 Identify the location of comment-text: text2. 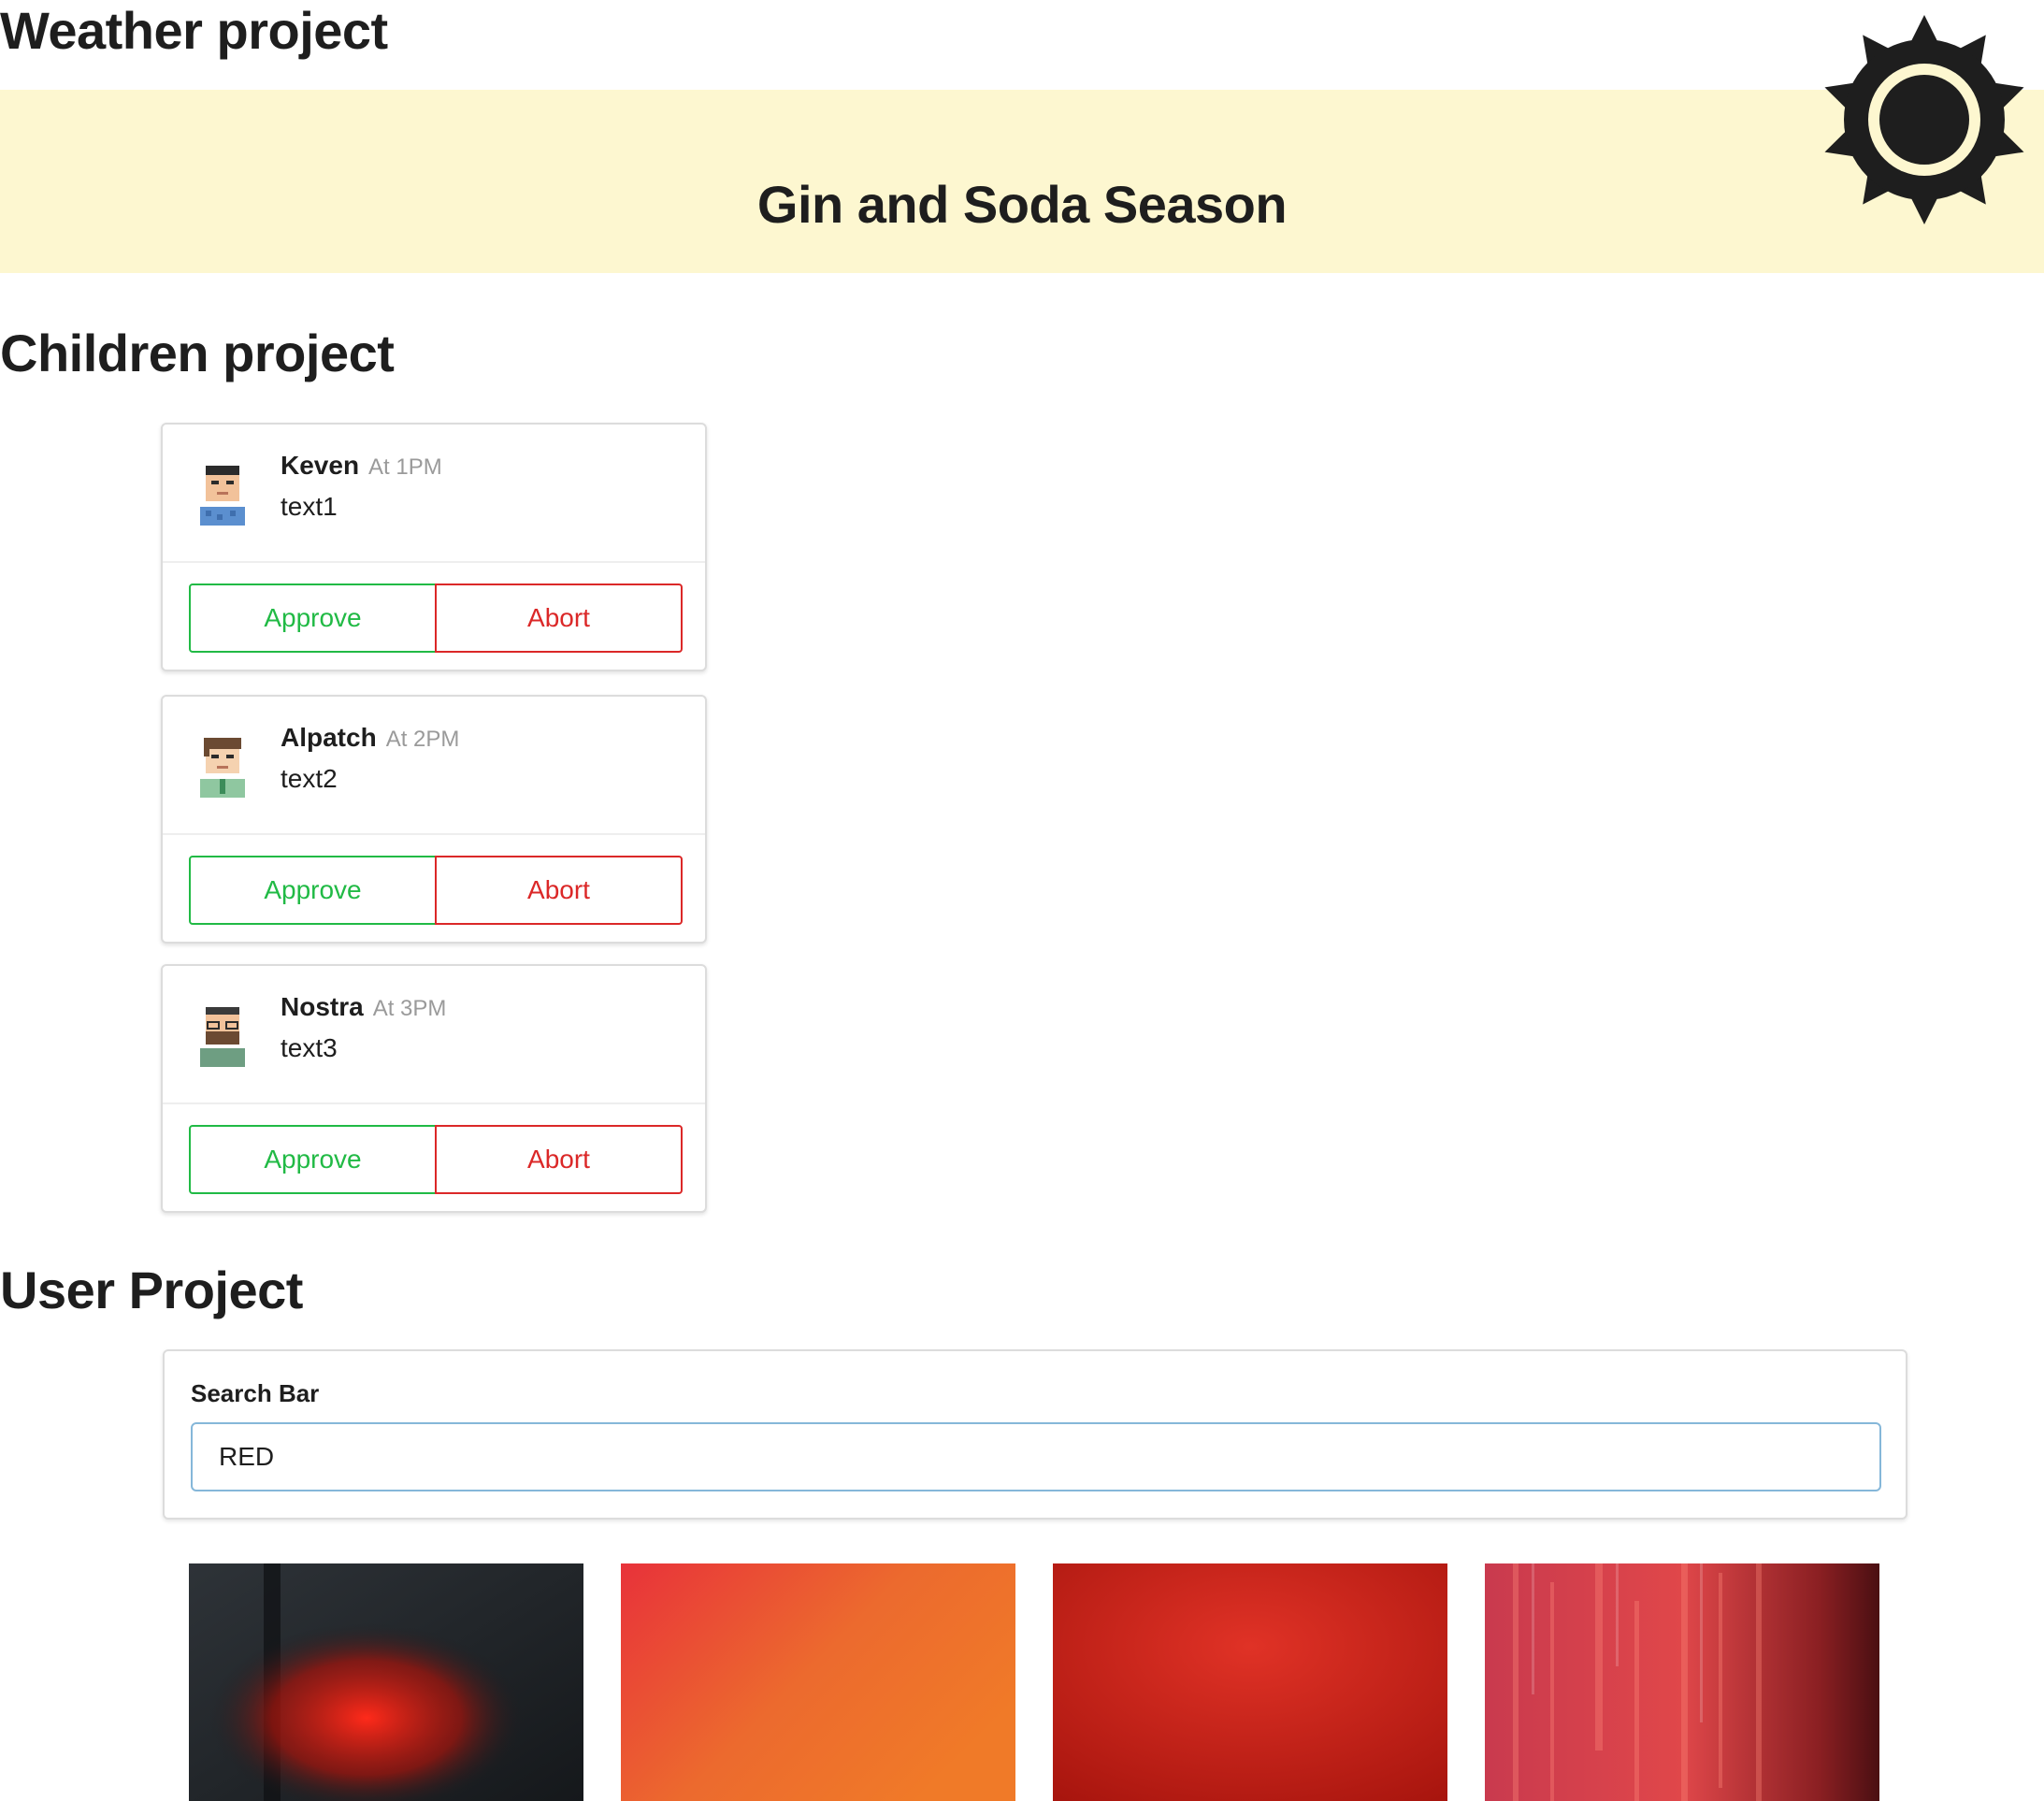
(309, 778).